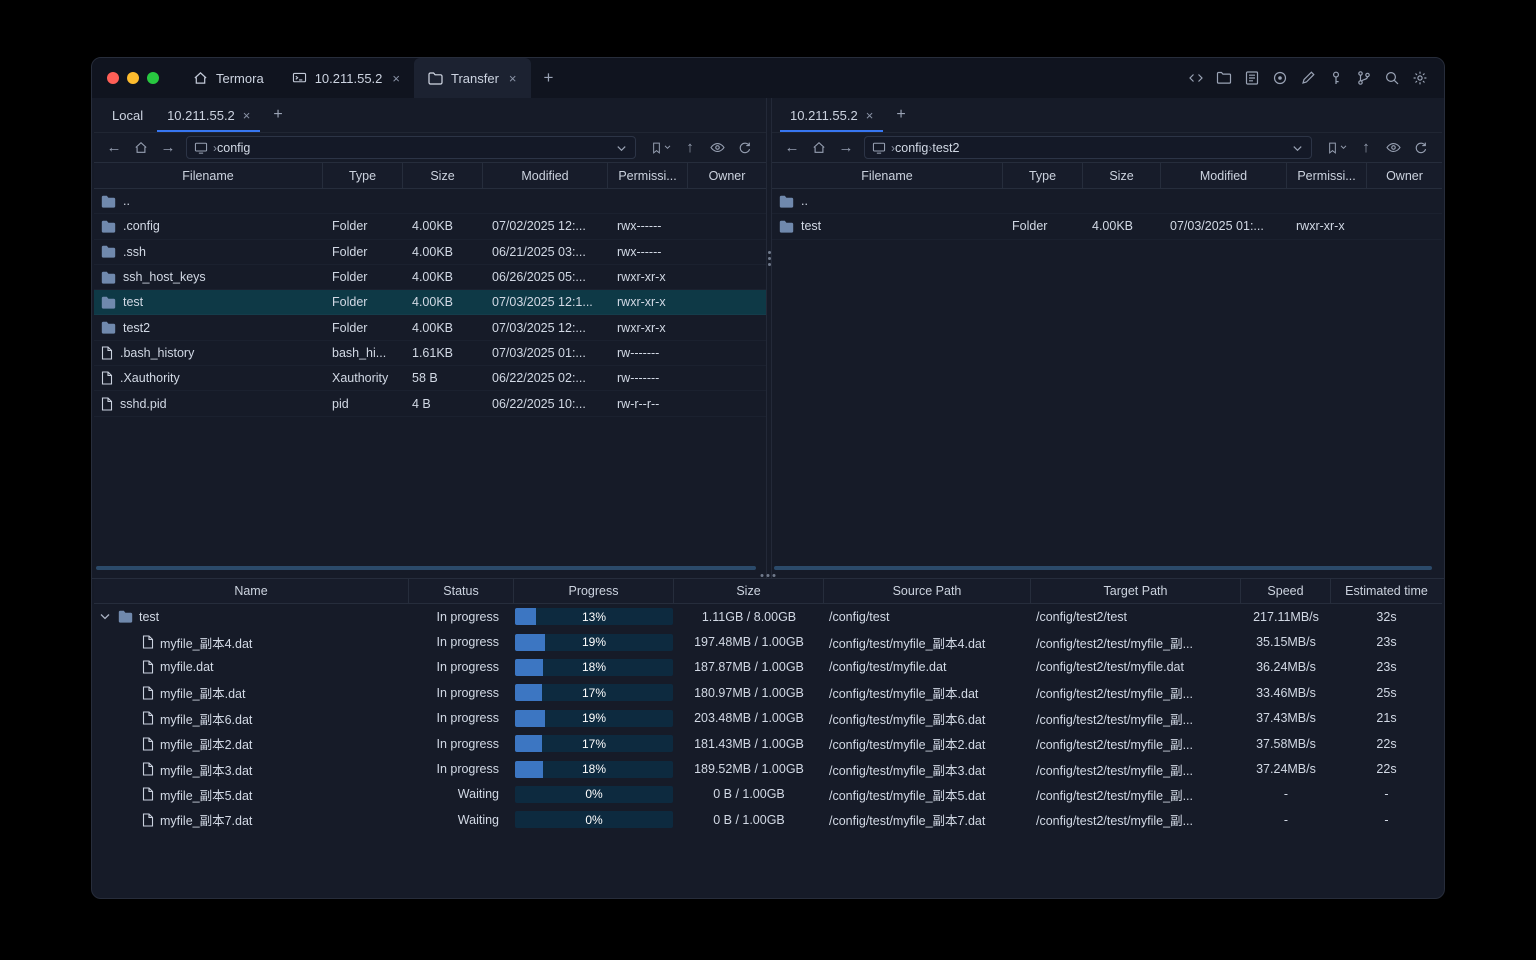 Image resolution: width=1536 pixels, height=960 pixels. Describe the element at coordinates (768, 575) in the screenshot. I see `splitter-handle-icon` at that location.